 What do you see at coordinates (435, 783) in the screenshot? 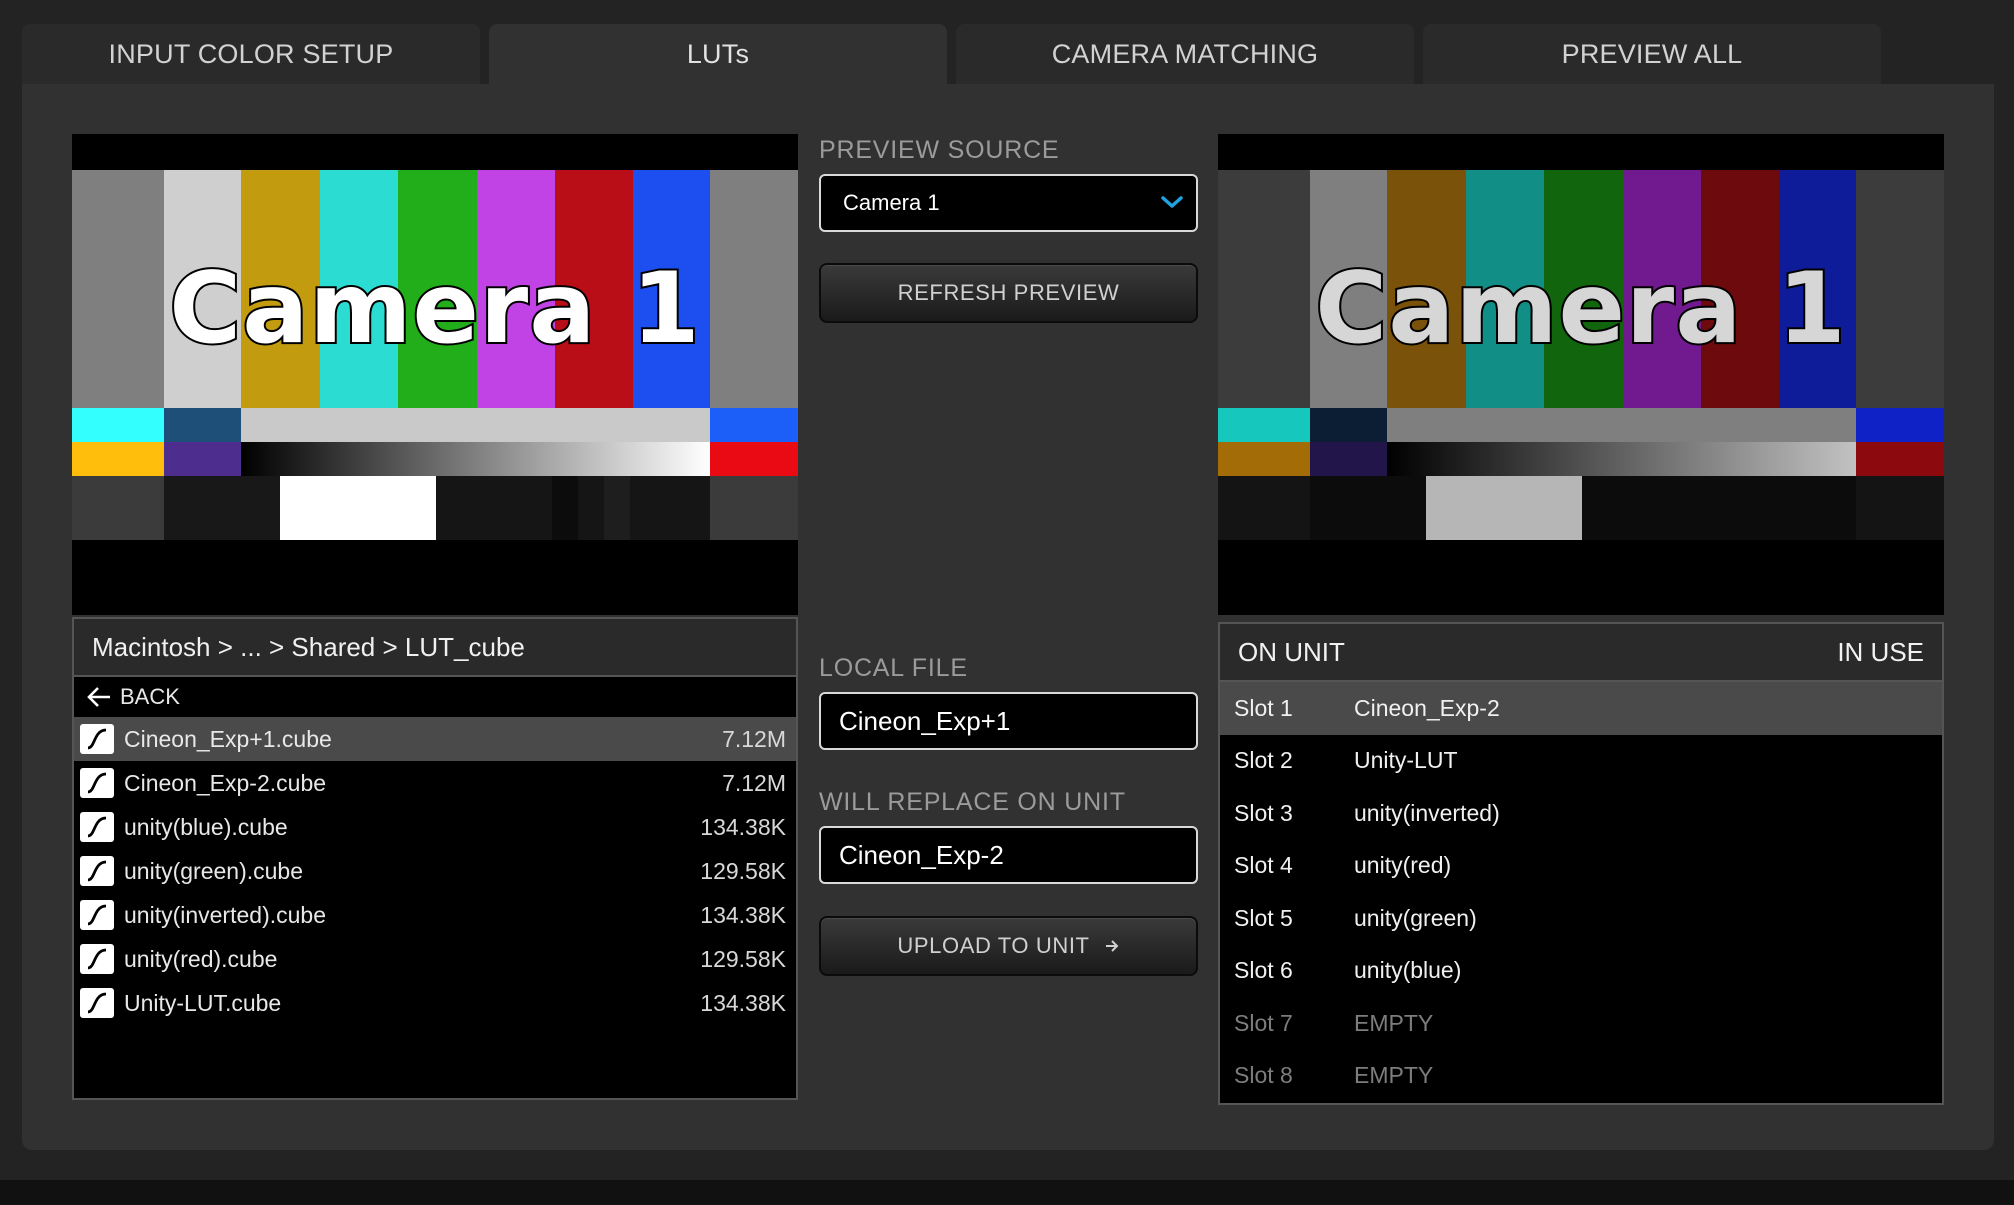
I see `file-row: Cineon_Exp-2.cube 7.12M` at bounding box center [435, 783].